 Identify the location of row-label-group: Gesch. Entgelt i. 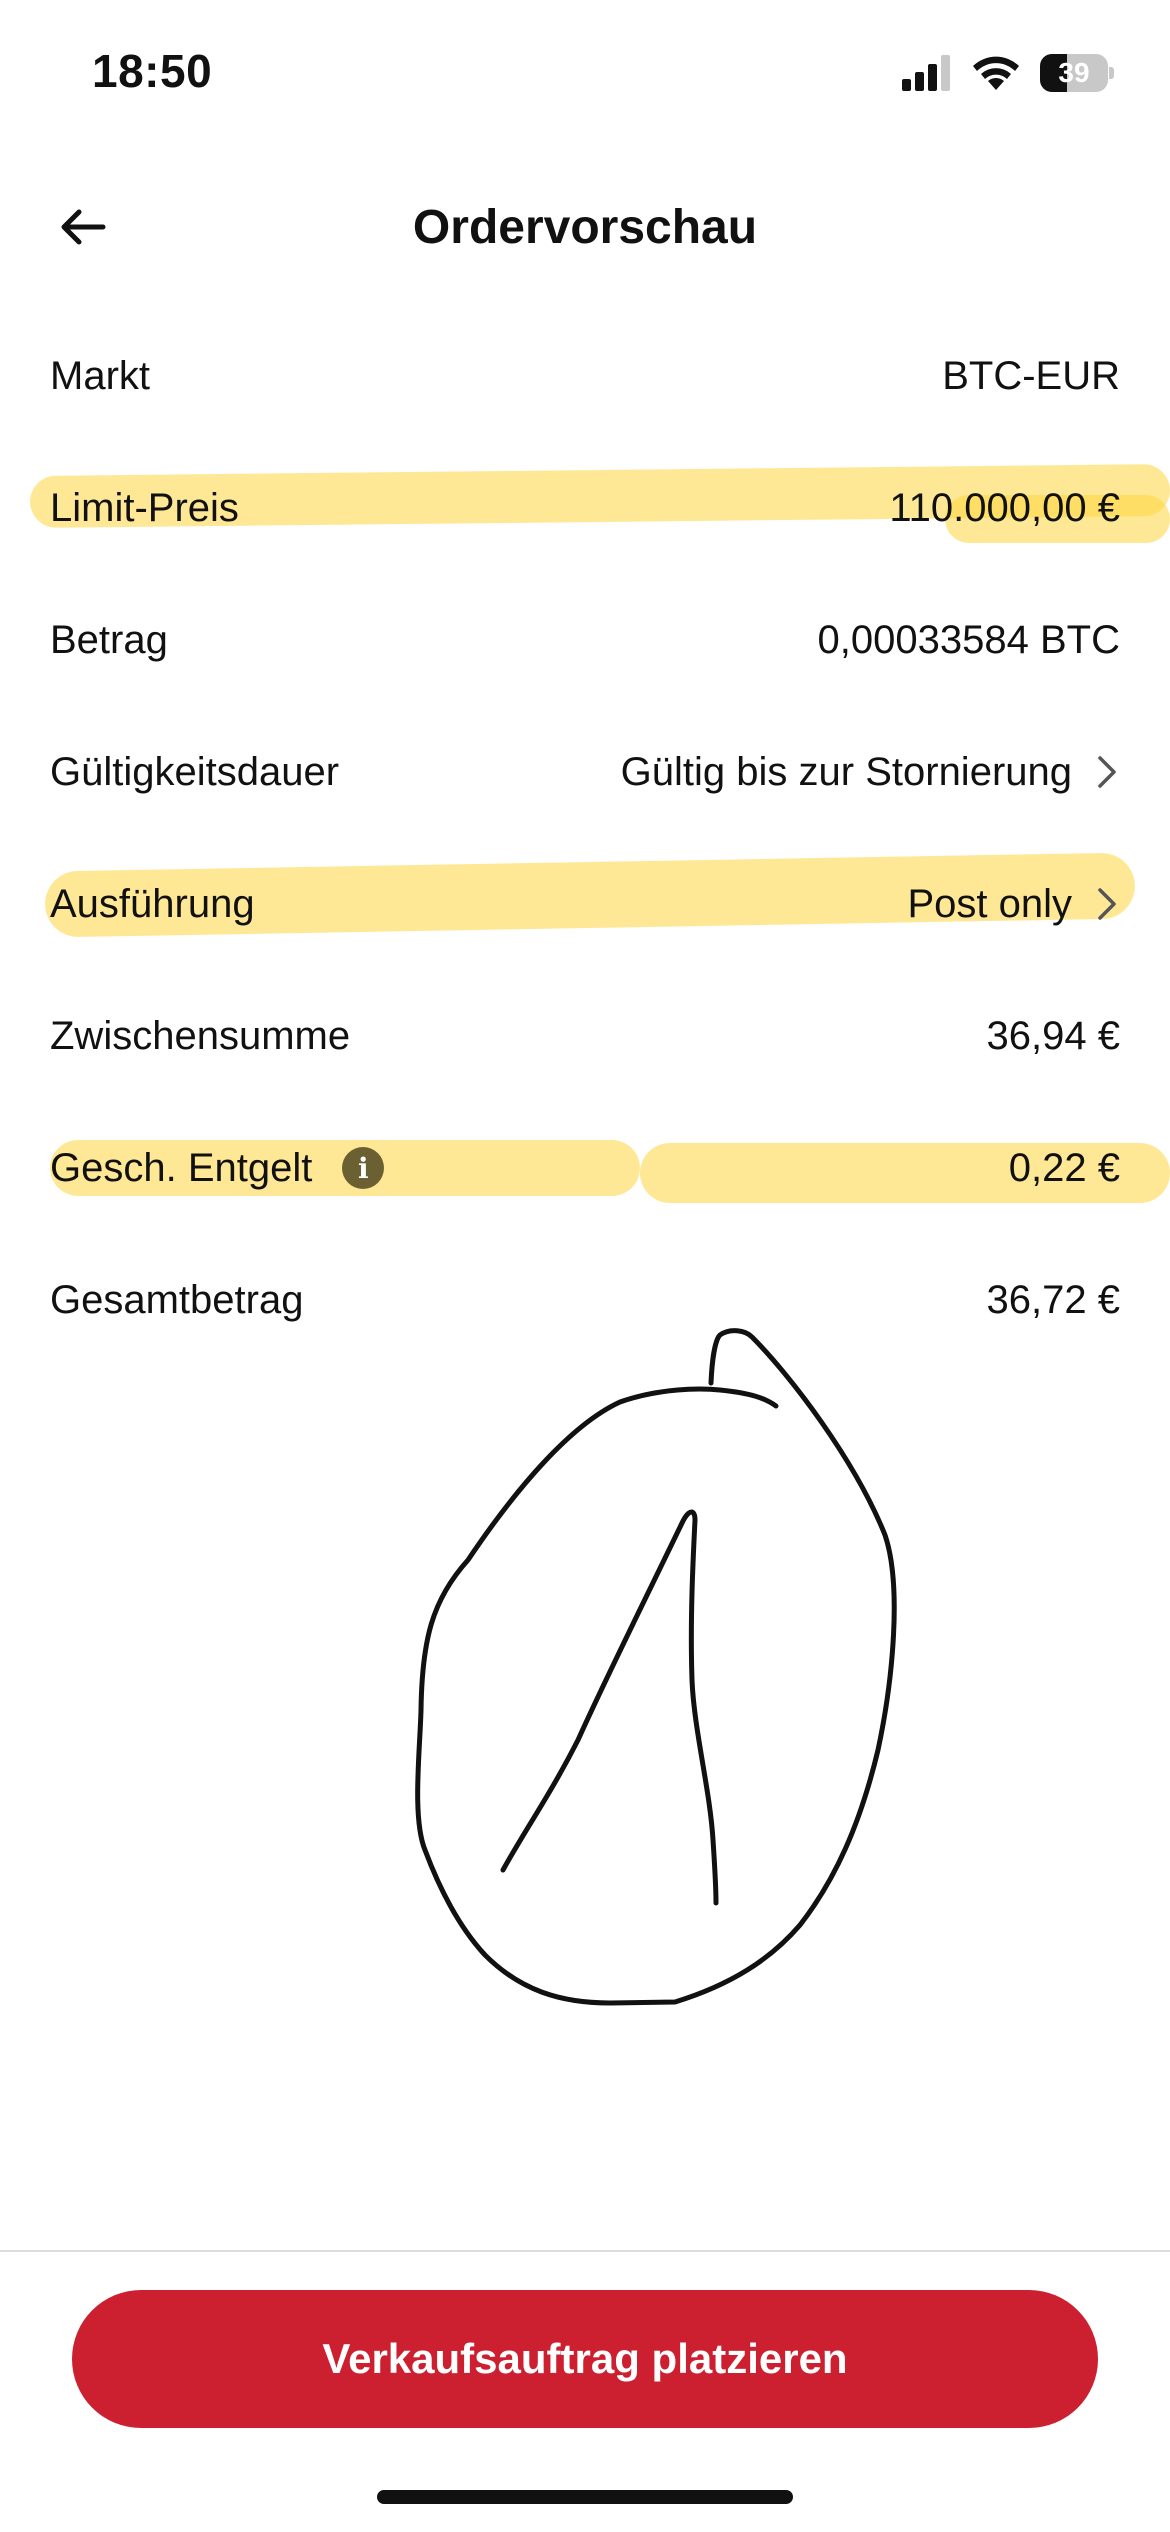
(217, 1168).